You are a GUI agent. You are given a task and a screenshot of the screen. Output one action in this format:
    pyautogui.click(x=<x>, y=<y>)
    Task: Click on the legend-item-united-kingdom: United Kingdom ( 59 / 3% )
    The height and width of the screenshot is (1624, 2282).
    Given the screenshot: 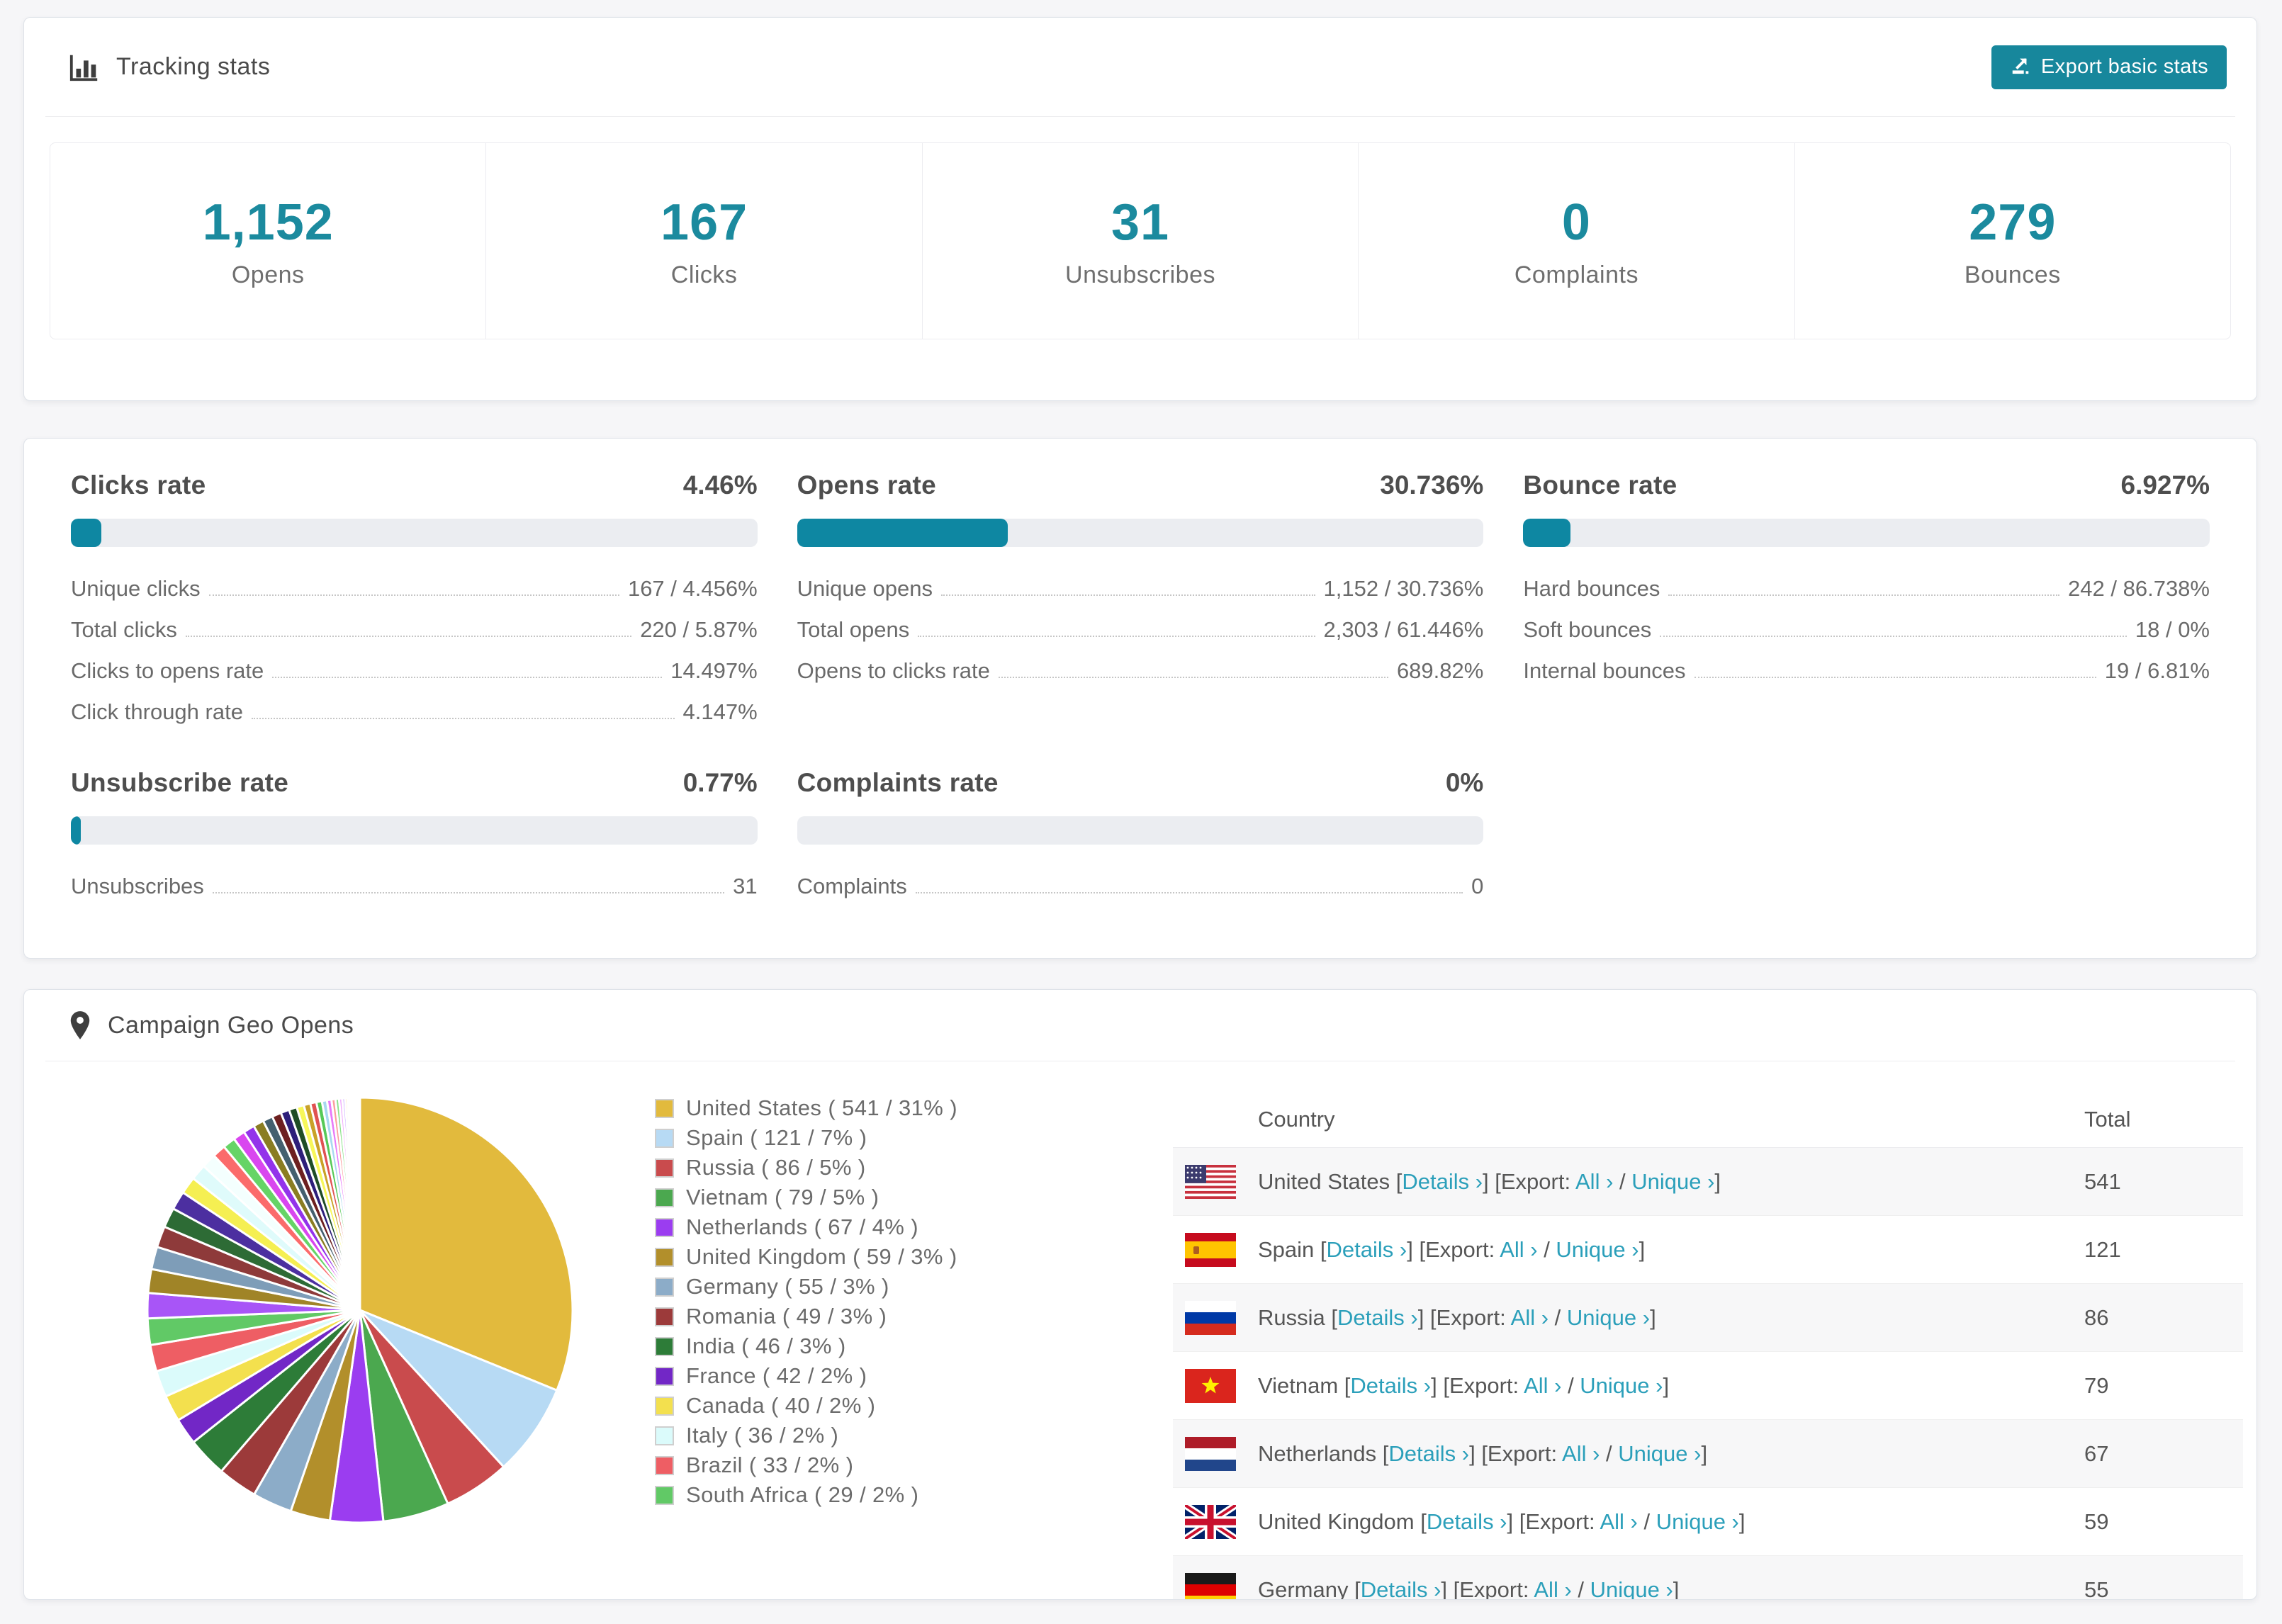 What is the action you would take?
    pyautogui.click(x=806, y=1257)
    